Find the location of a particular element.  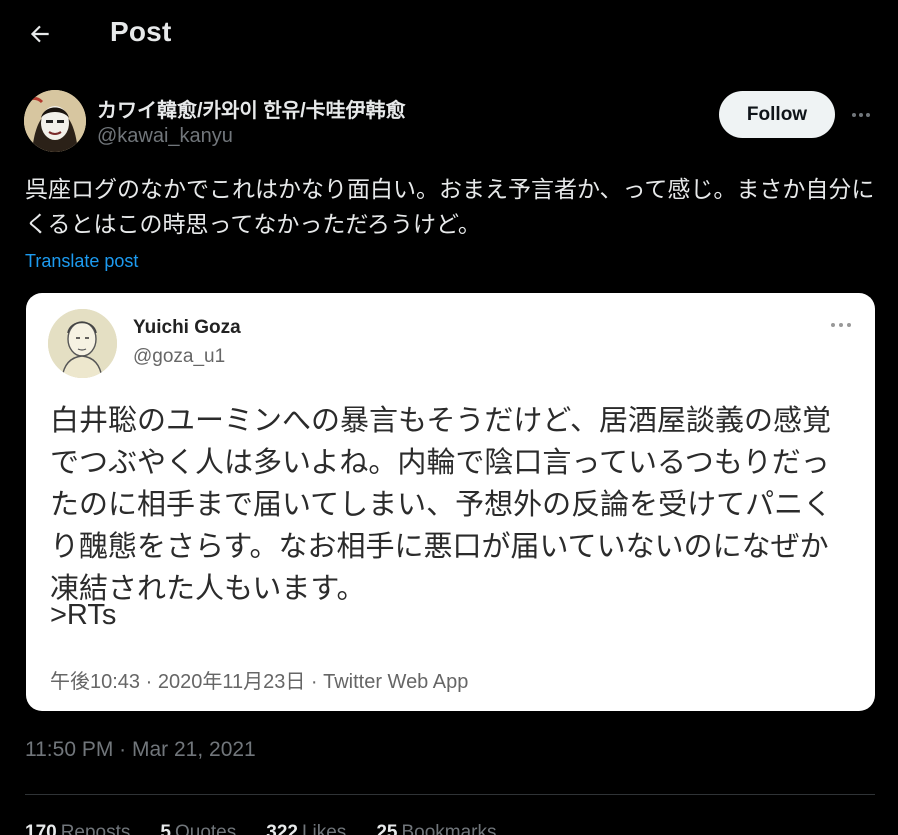

divider is located at coordinates (450, 794).